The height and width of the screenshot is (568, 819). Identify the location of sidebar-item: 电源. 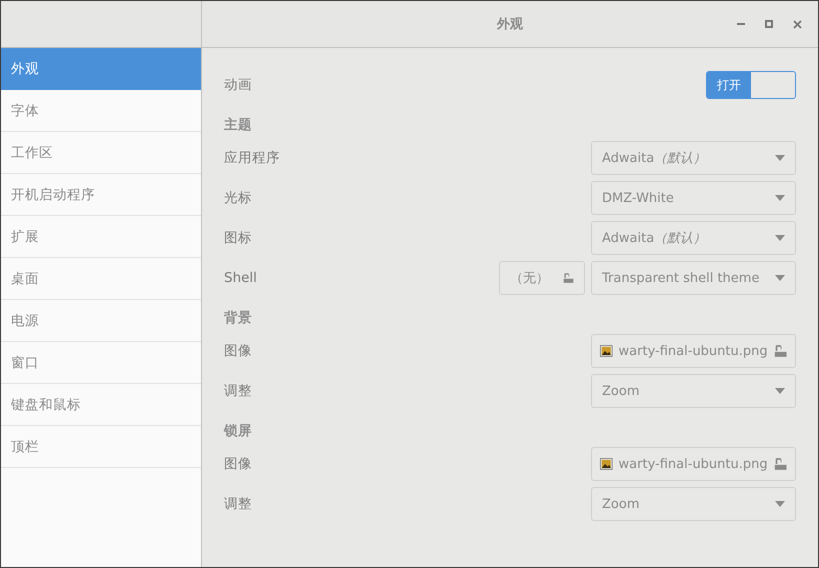
(101, 321).